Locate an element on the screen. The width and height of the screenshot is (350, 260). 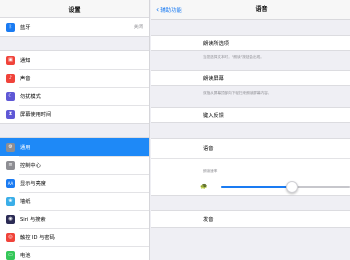
page-title: 语音 is located at coordinates (261, 9).